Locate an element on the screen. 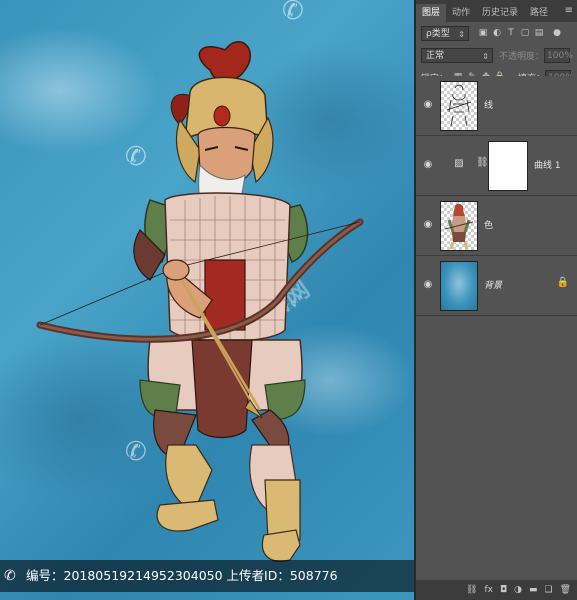 The image size is (577, 600). lineart-thumb-graphic is located at coordinates (459, 105).